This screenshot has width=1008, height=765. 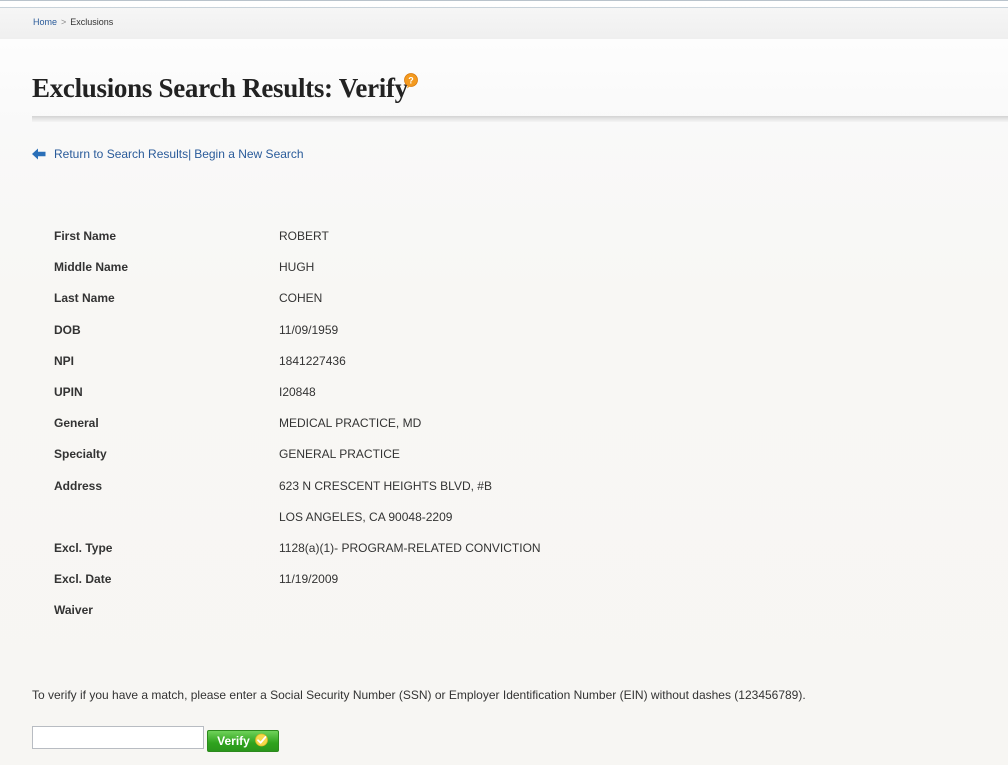 What do you see at coordinates (309, 579) in the screenshot?
I see `detail-value: 11/19/2009` at bounding box center [309, 579].